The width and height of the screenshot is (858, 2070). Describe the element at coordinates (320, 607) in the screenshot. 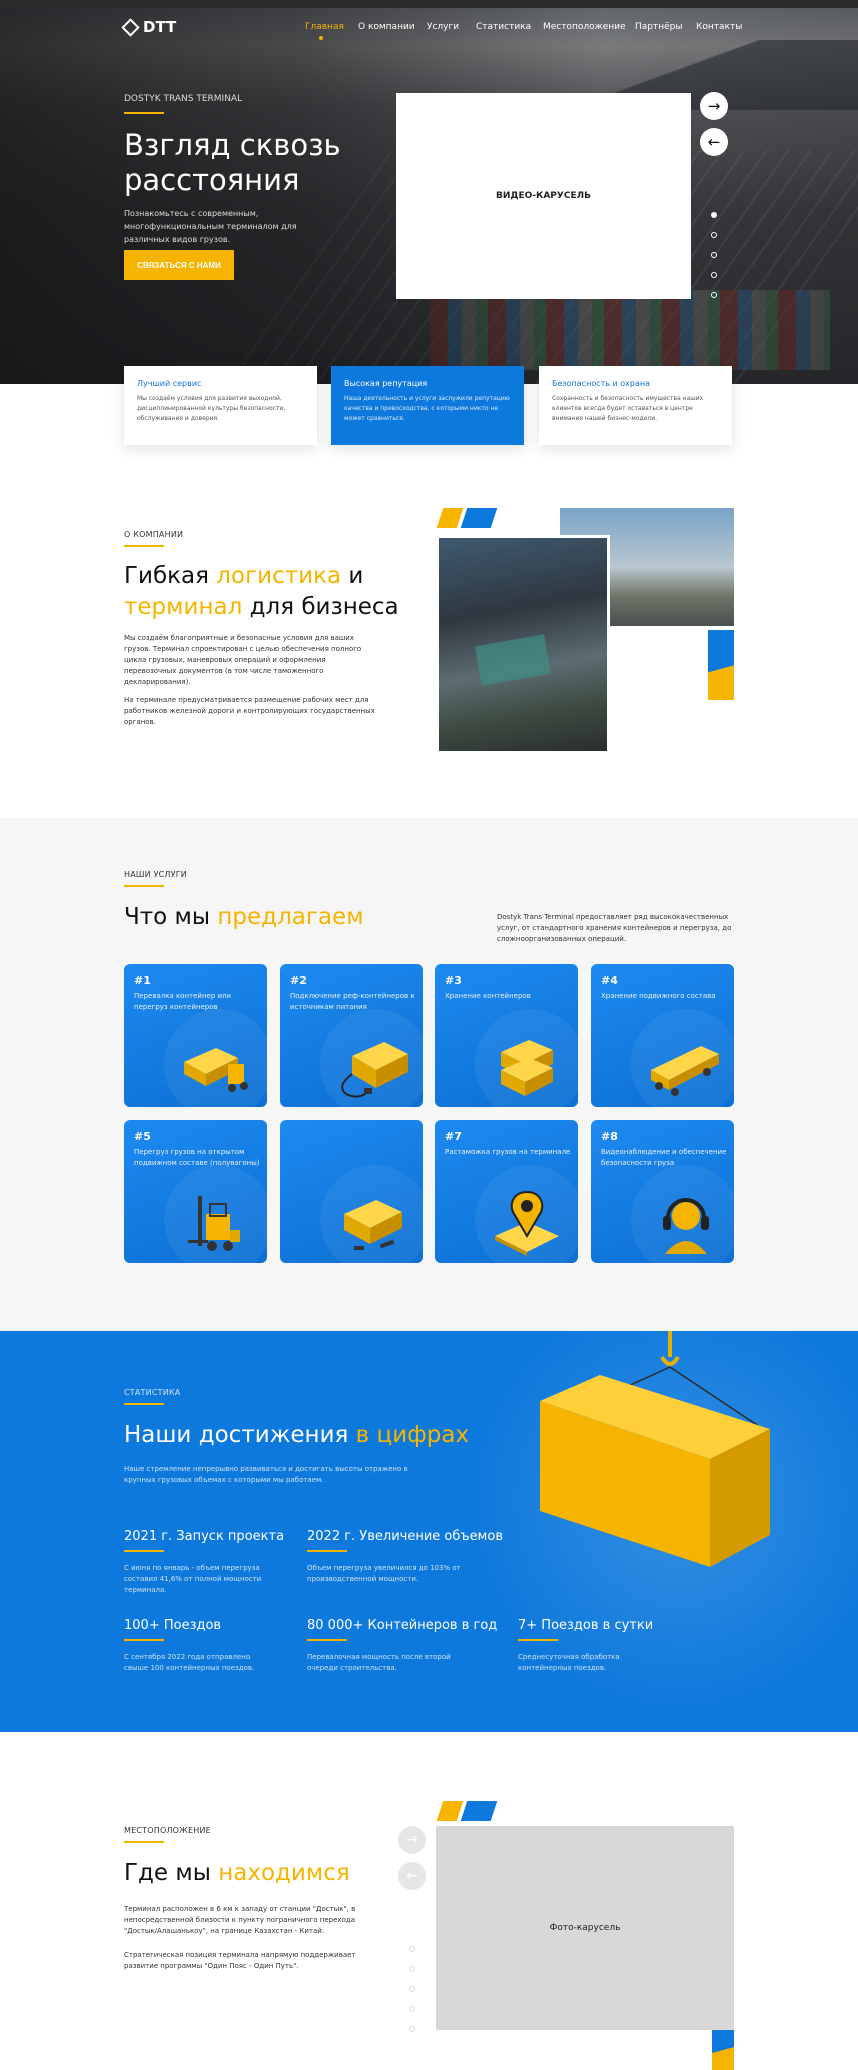

I see `about-title-part: для бизнеса` at that location.